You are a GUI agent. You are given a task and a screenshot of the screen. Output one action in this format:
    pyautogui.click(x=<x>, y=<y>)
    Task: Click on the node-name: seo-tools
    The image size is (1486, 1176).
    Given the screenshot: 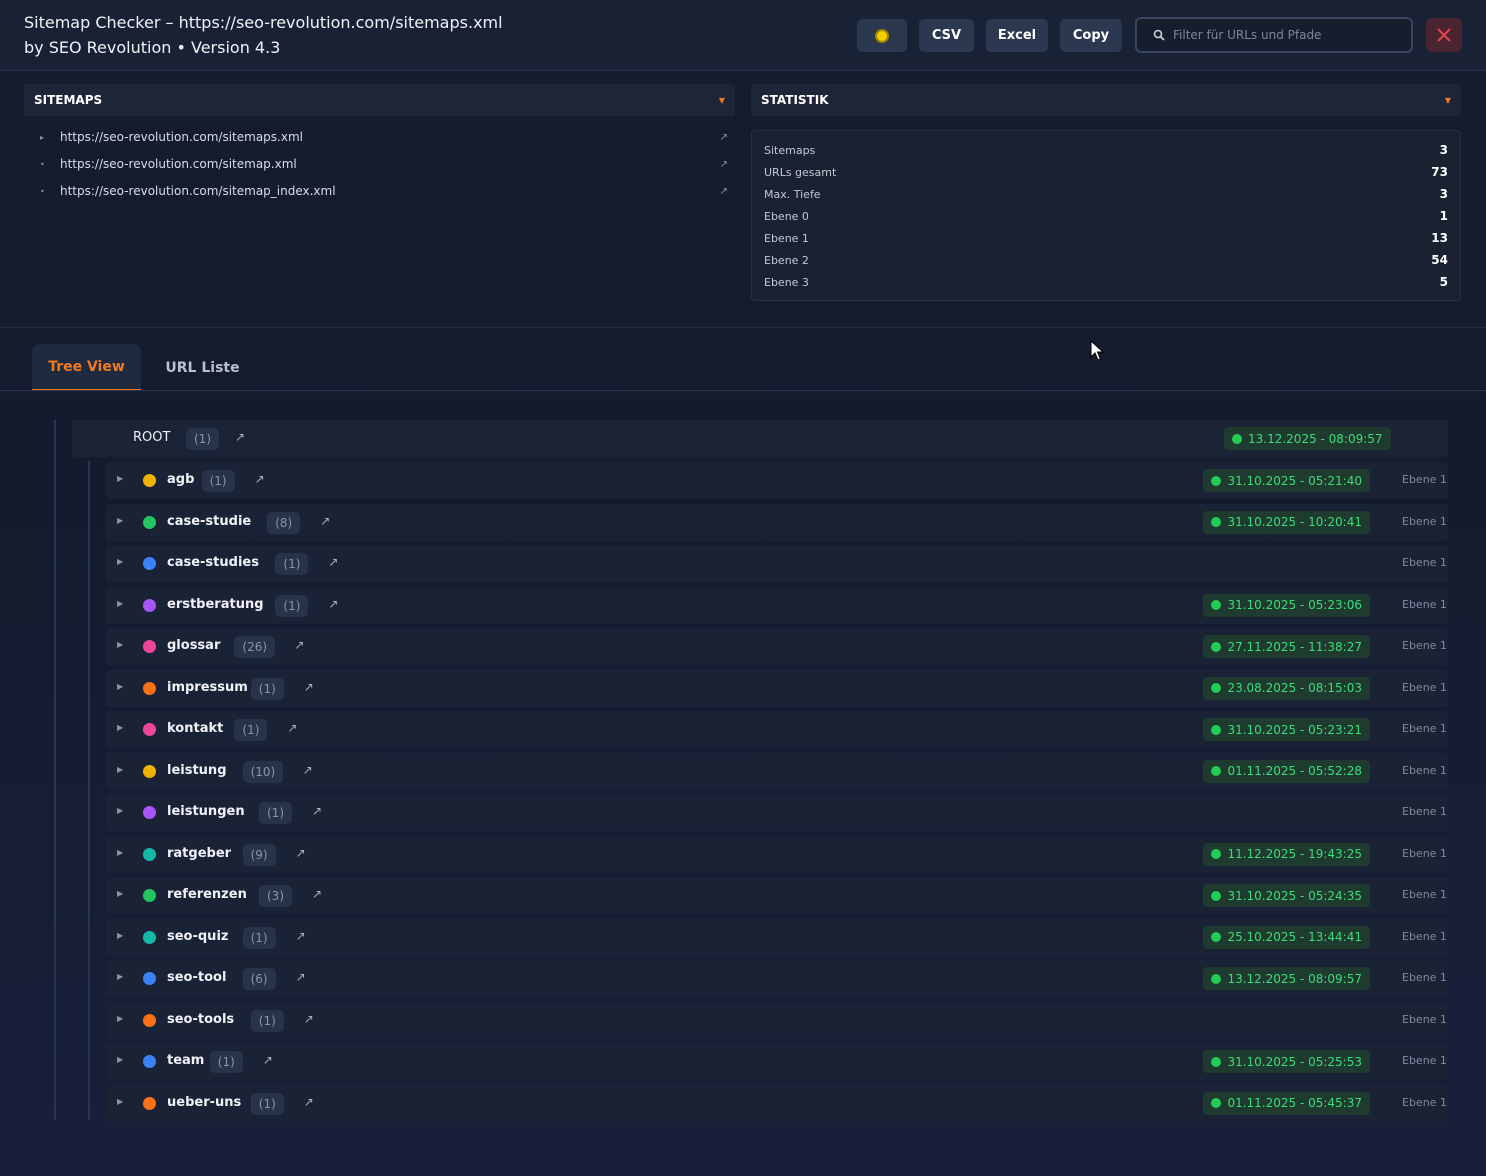 What is the action you would take?
    pyautogui.click(x=200, y=1019)
    